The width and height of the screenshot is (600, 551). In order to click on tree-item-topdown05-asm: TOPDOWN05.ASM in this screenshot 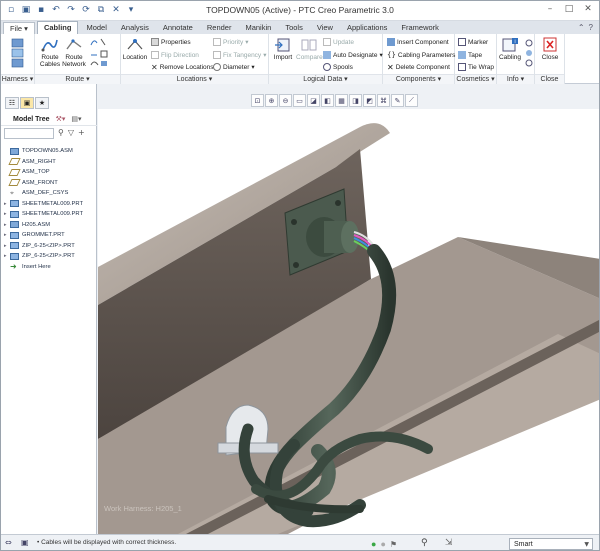, I will do `click(50, 151)`.